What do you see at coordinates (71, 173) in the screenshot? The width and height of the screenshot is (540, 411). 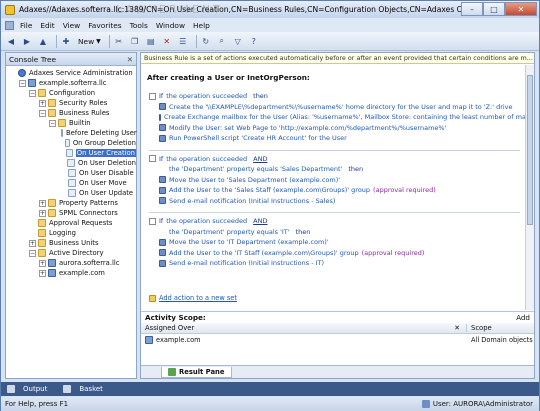 I see `tree-item: On User Disable` at bounding box center [71, 173].